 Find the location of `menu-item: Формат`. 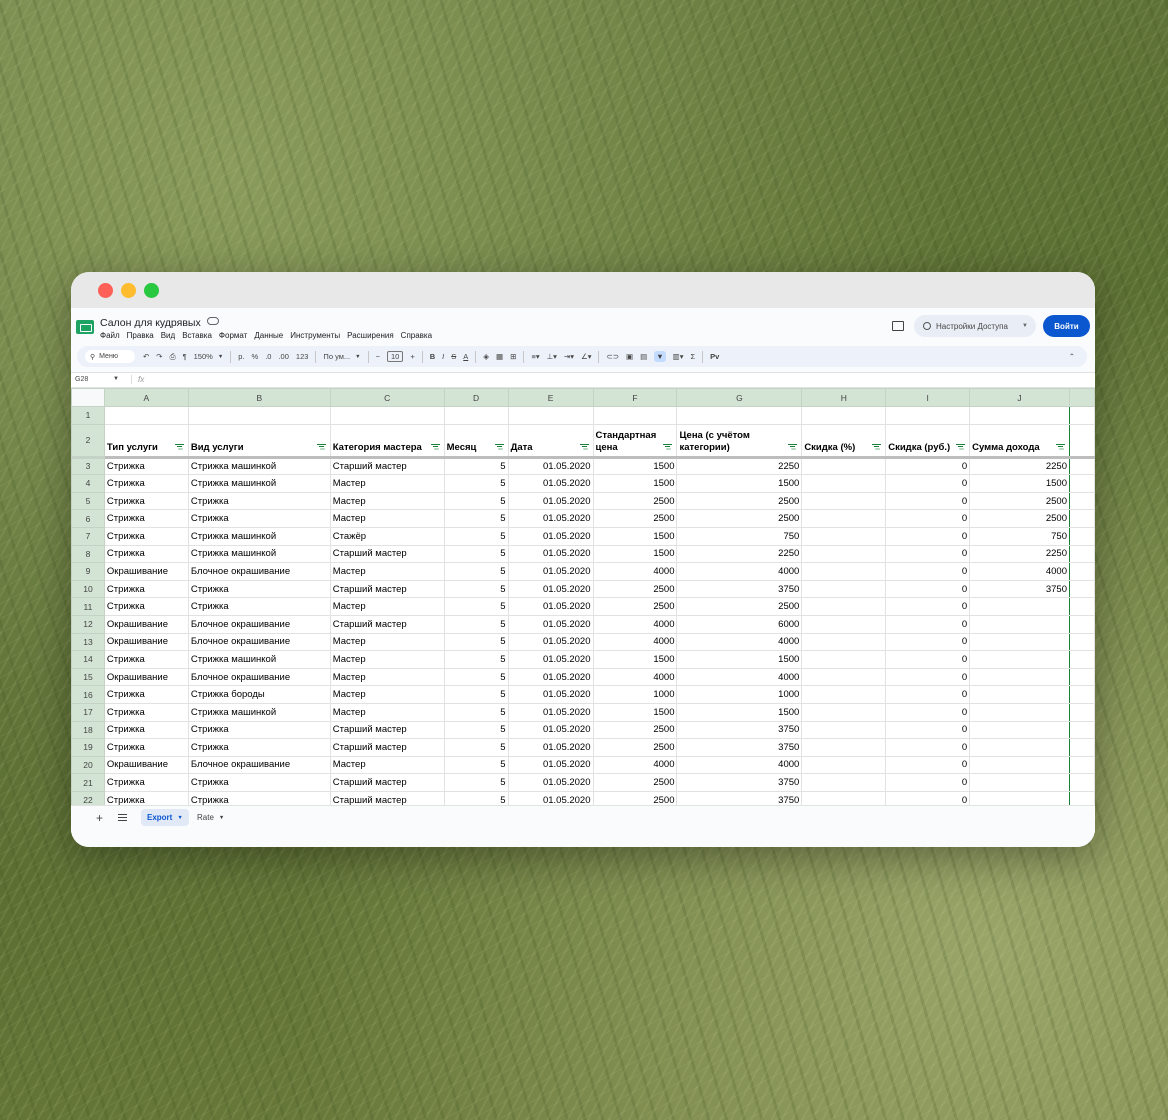

menu-item: Формат is located at coordinates (233, 335).